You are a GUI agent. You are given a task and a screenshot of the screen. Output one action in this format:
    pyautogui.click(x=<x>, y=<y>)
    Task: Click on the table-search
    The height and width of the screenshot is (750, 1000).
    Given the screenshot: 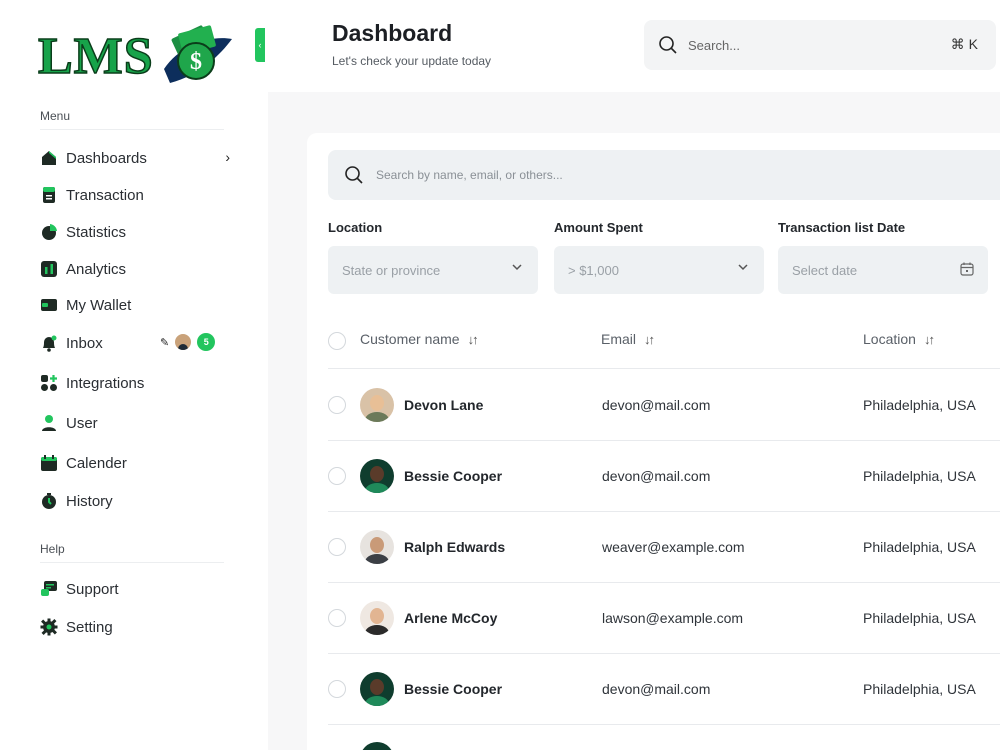 What is the action you would take?
    pyautogui.click(x=664, y=175)
    